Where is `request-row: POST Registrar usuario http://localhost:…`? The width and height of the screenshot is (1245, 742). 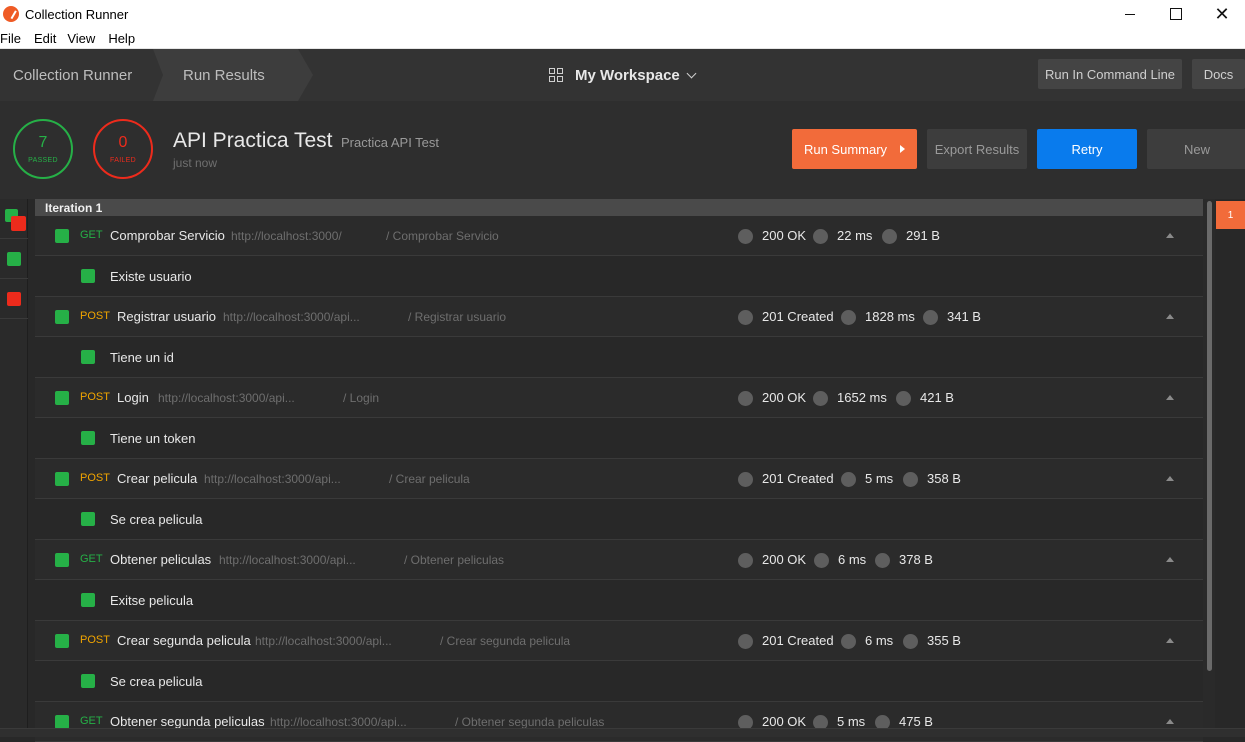 request-row: POST Registrar usuario http://localhost:… is located at coordinates (619, 317).